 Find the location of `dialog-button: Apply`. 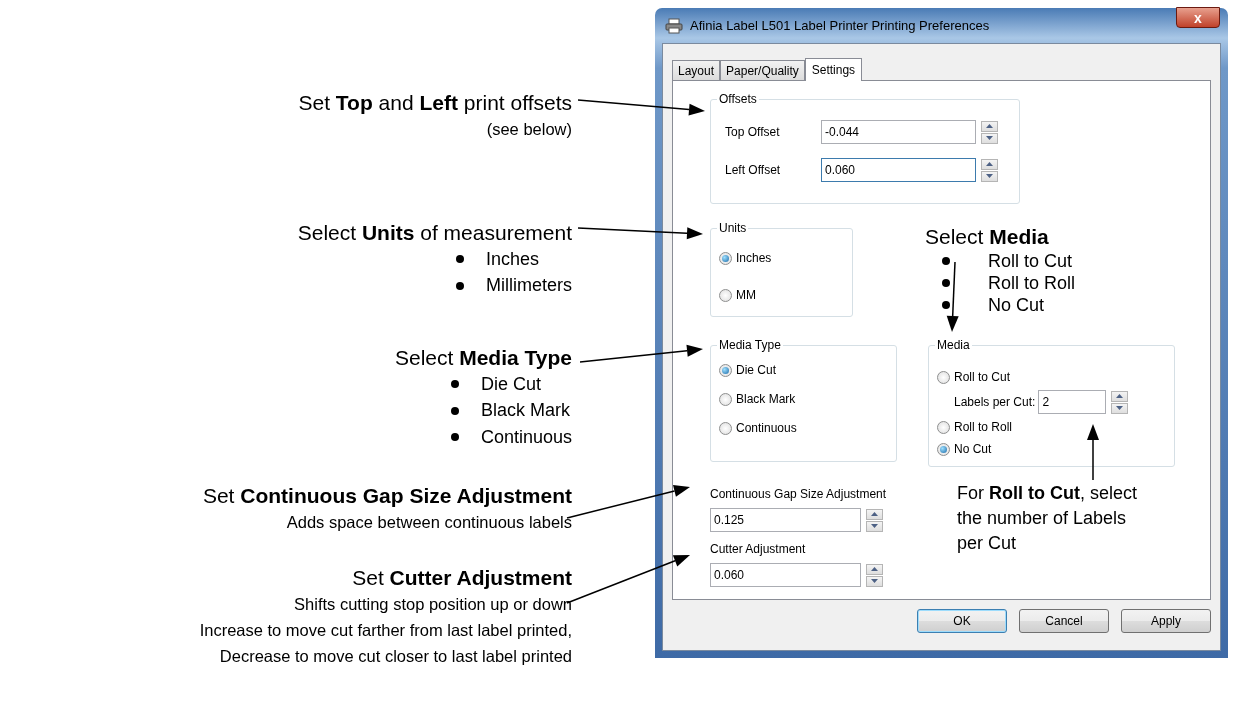

dialog-button: Apply is located at coordinates (1166, 621).